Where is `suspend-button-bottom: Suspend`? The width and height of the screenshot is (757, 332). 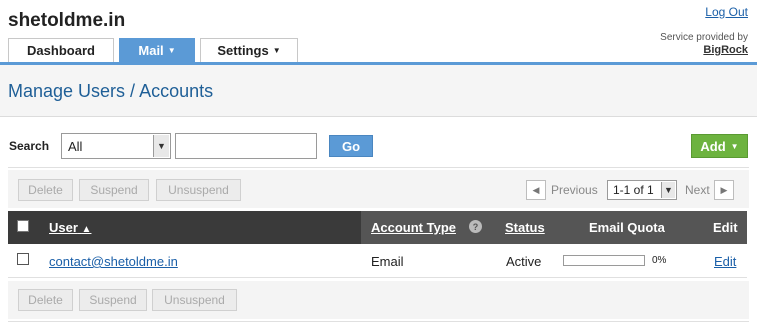
suspend-button-bottom: Suspend is located at coordinates (113, 300).